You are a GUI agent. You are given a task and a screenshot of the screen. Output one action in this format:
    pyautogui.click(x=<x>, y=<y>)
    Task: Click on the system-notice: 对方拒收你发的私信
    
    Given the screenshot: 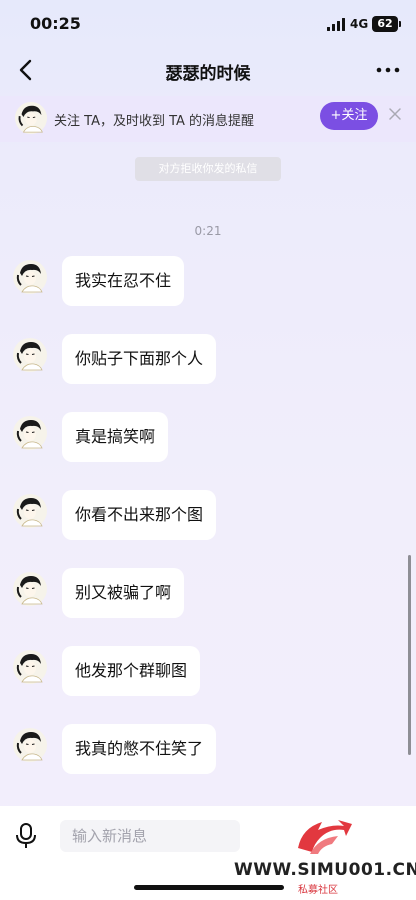 What is the action you would take?
    pyautogui.click(x=208, y=169)
    